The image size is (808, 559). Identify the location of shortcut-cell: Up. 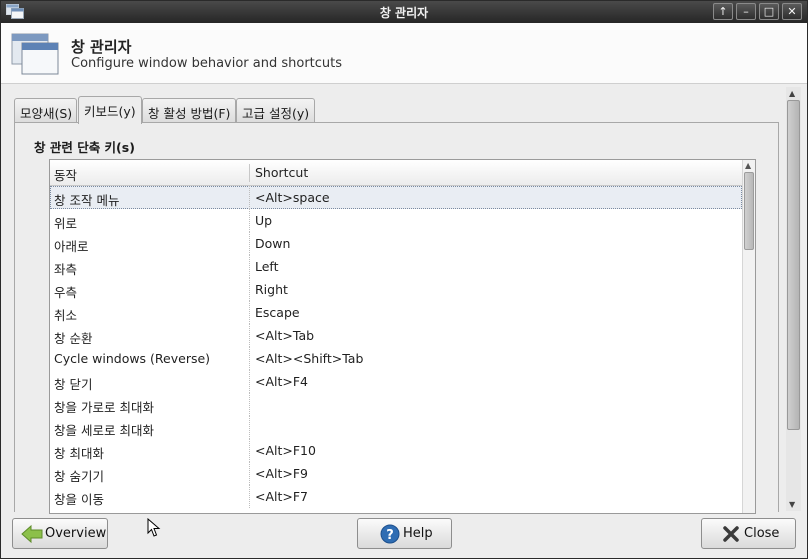
(264, 220).